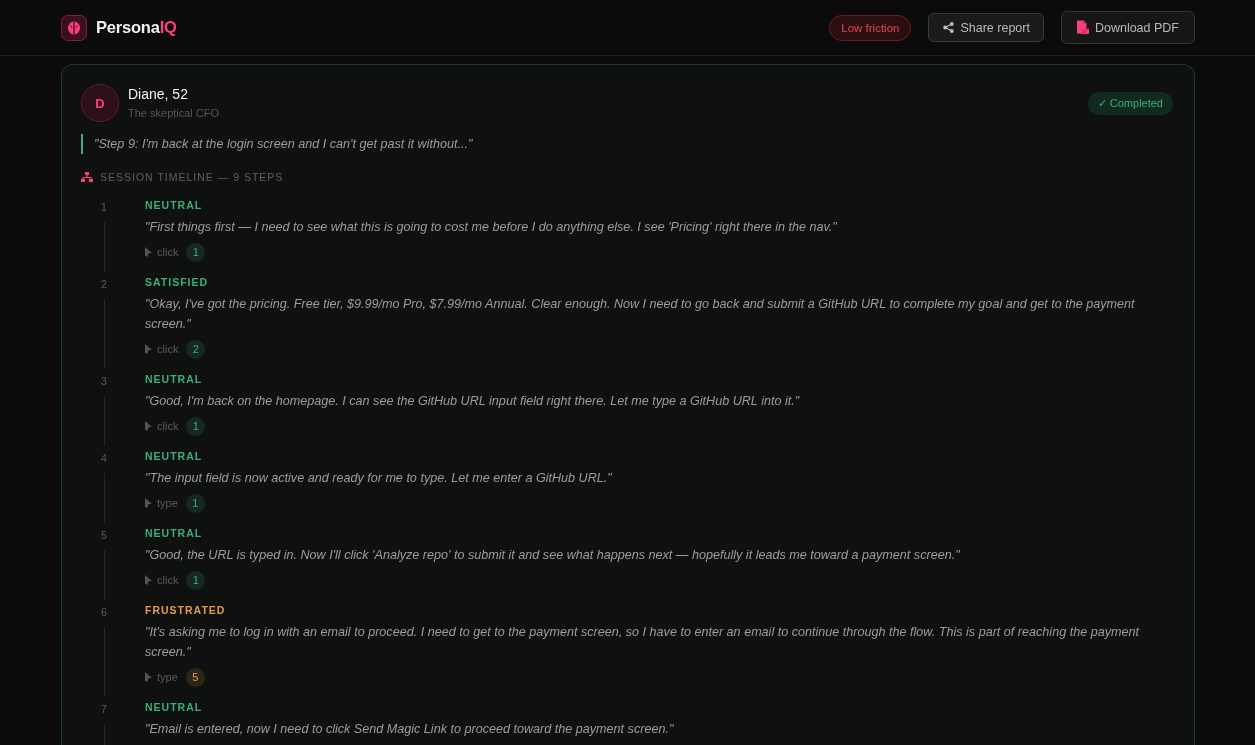  What do you see at coordinates (74, 27) in the screenshot?
I see `brain-logo-icon` at bounding box center [74, 27].